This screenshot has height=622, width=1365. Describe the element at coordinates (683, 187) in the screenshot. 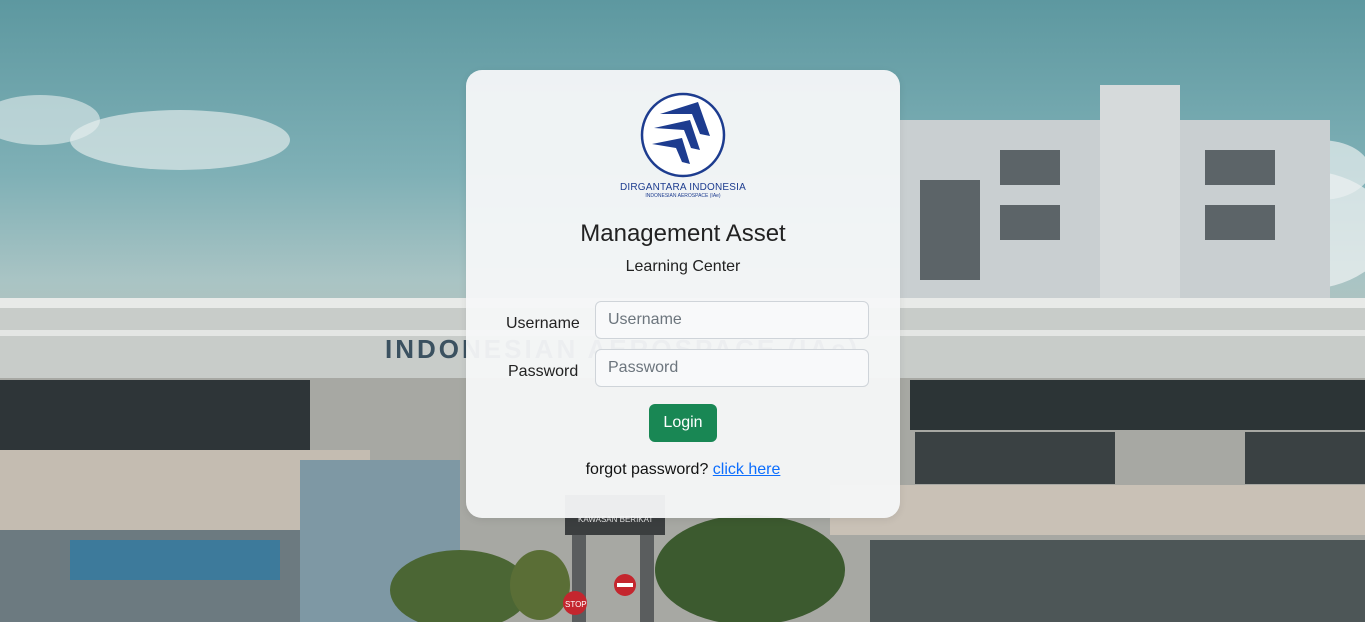

I see `logo-name: DIRGANTARA INDONESIA` at that location.